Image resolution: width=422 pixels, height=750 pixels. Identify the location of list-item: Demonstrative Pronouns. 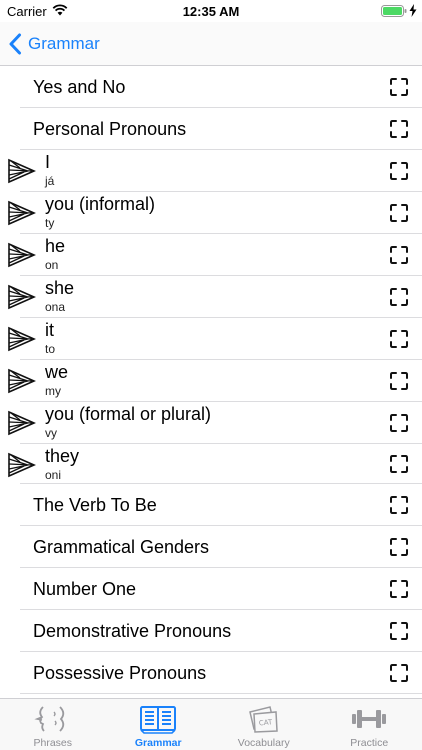
(211, 631).